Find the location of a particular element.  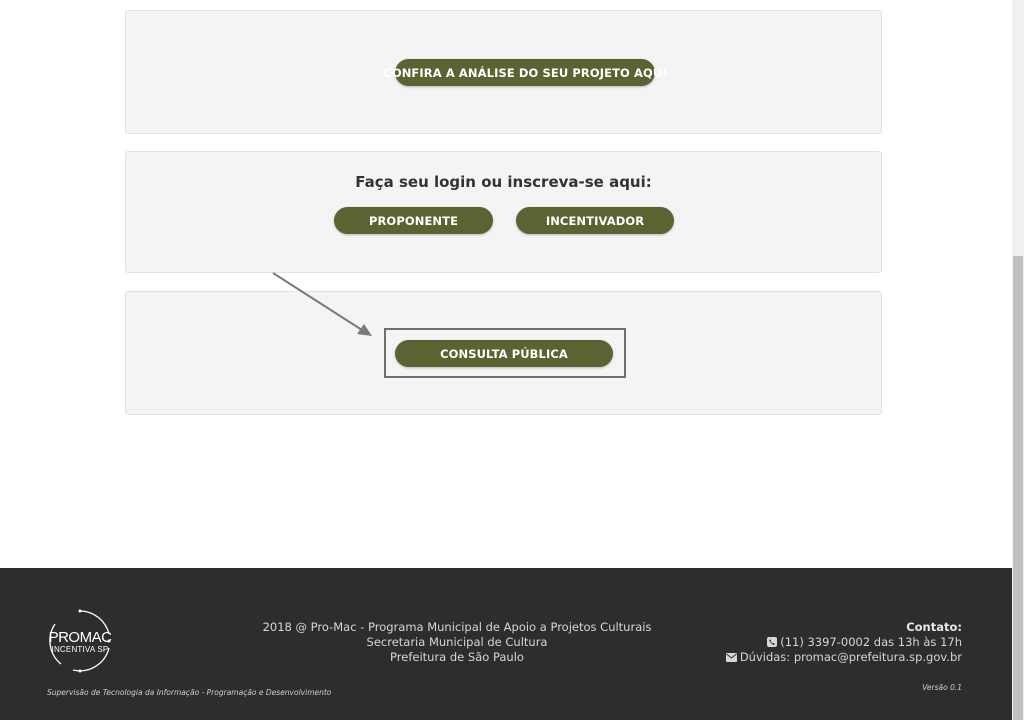

phone-text: (11) 3397-0002 das 13h às 17h is located at coordinates (871, 642).